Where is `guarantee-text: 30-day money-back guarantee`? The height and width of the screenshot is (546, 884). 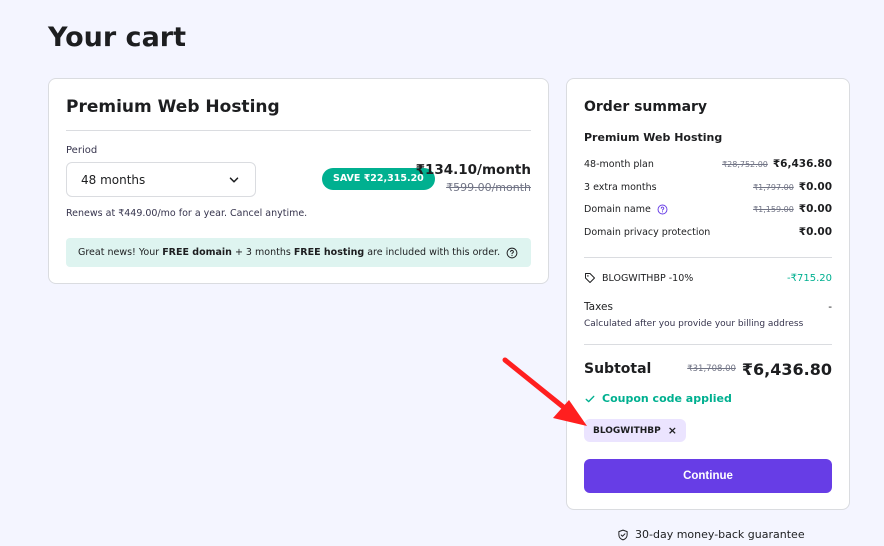
guarantee-text: 30-day money-back guarantee is located at coordinates (720, 534).